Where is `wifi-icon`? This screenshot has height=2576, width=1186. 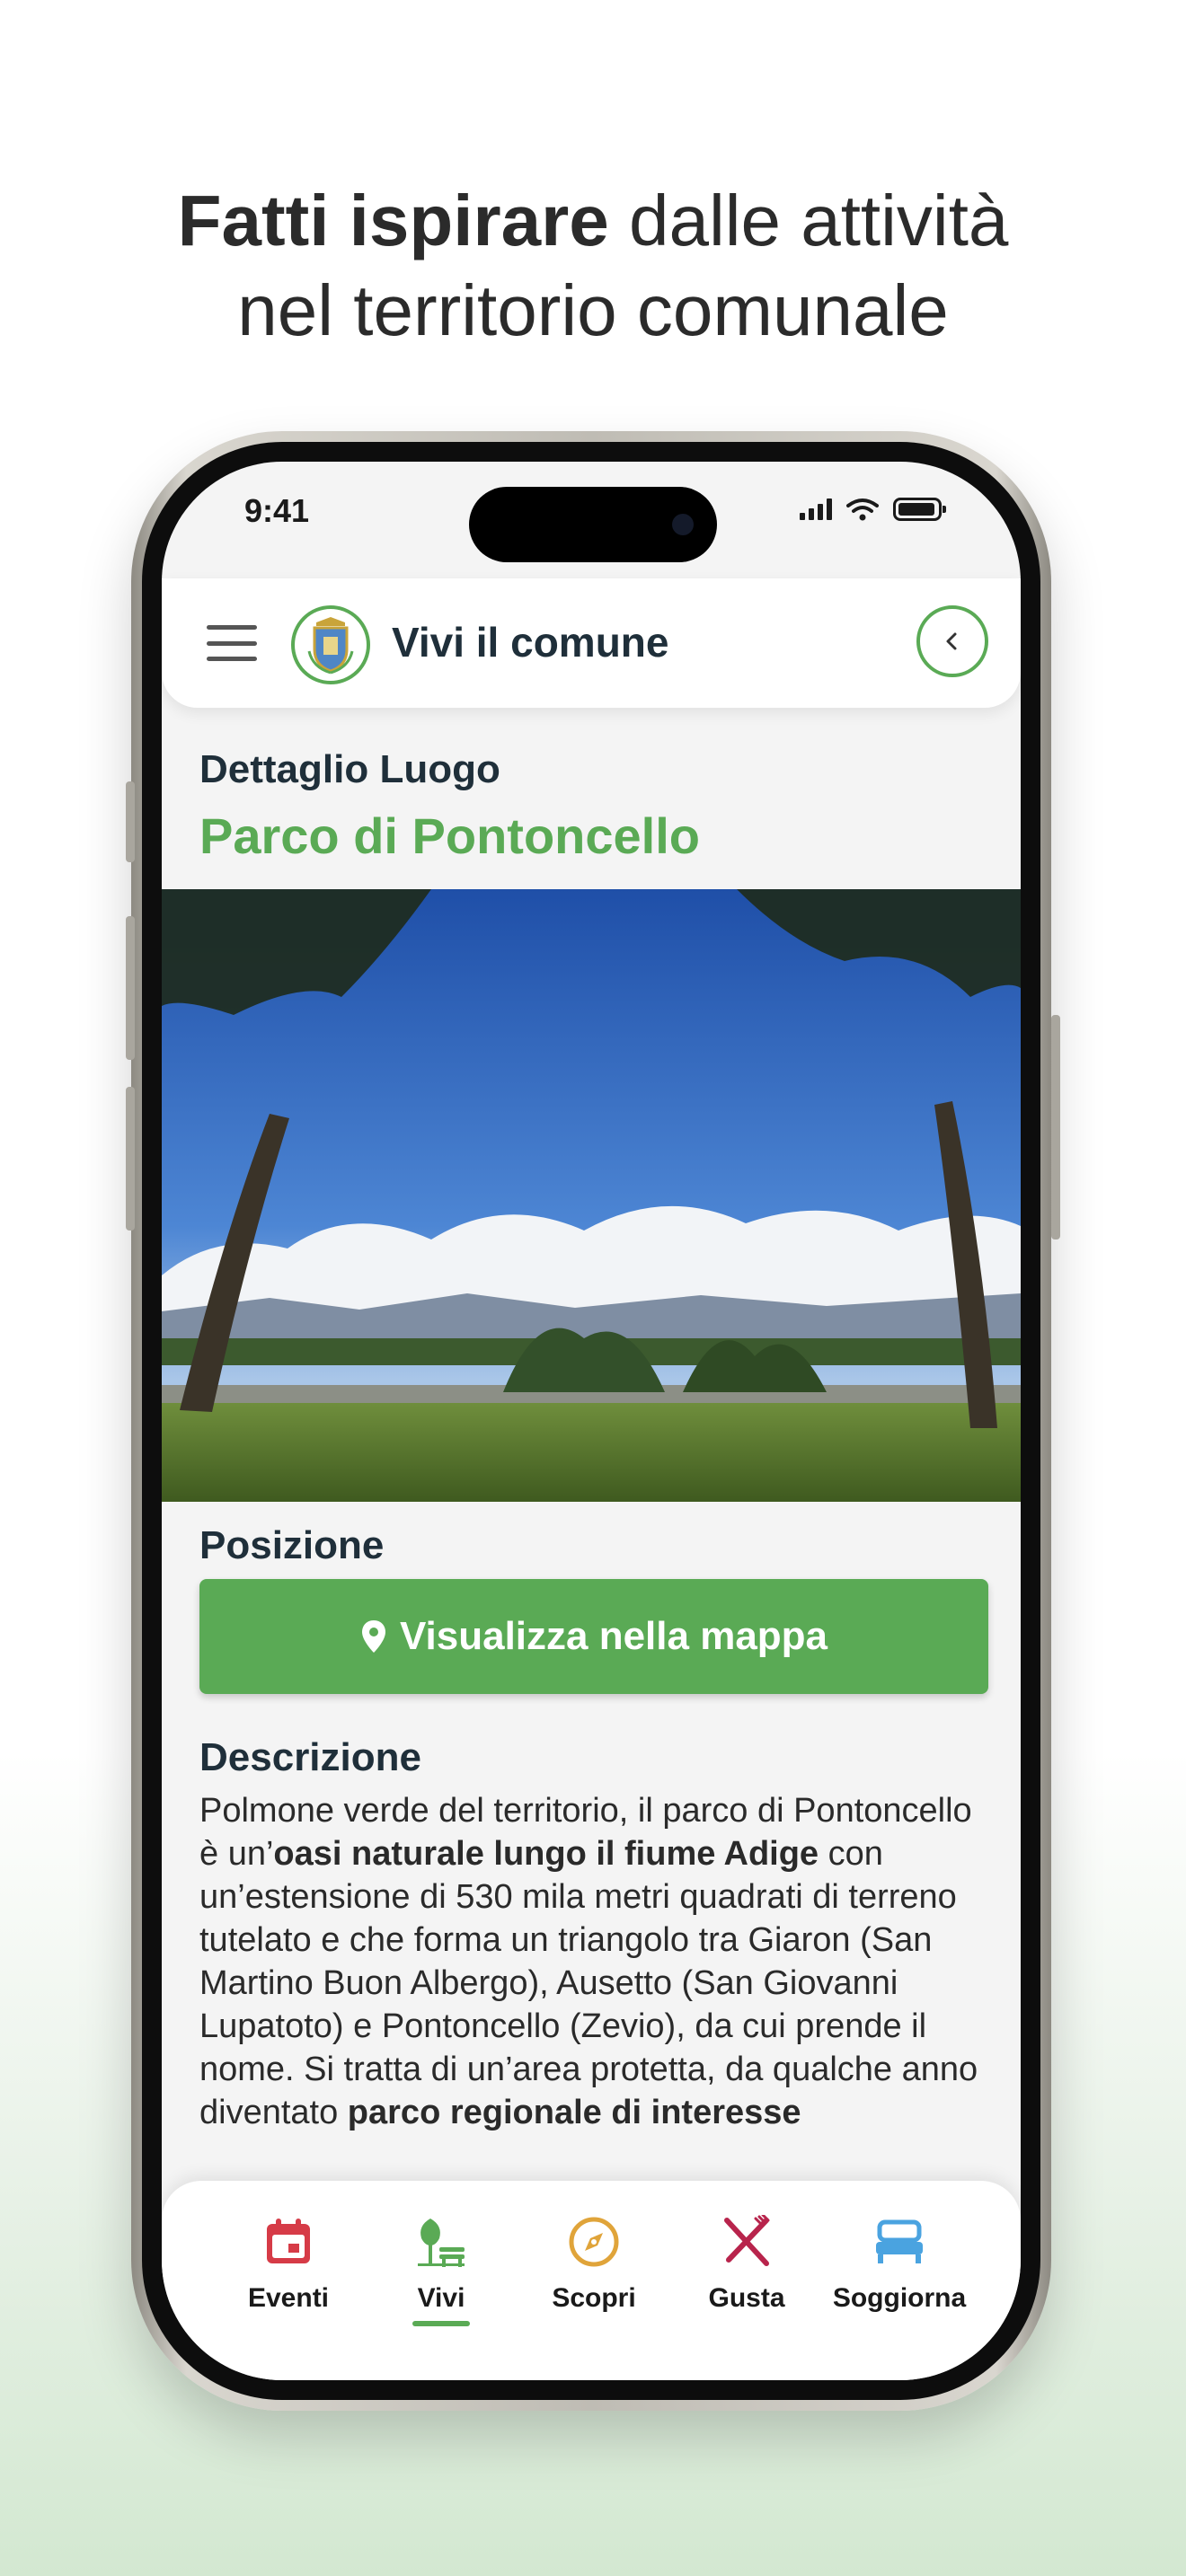
wifi-icon is located at coordinates (862, 509).